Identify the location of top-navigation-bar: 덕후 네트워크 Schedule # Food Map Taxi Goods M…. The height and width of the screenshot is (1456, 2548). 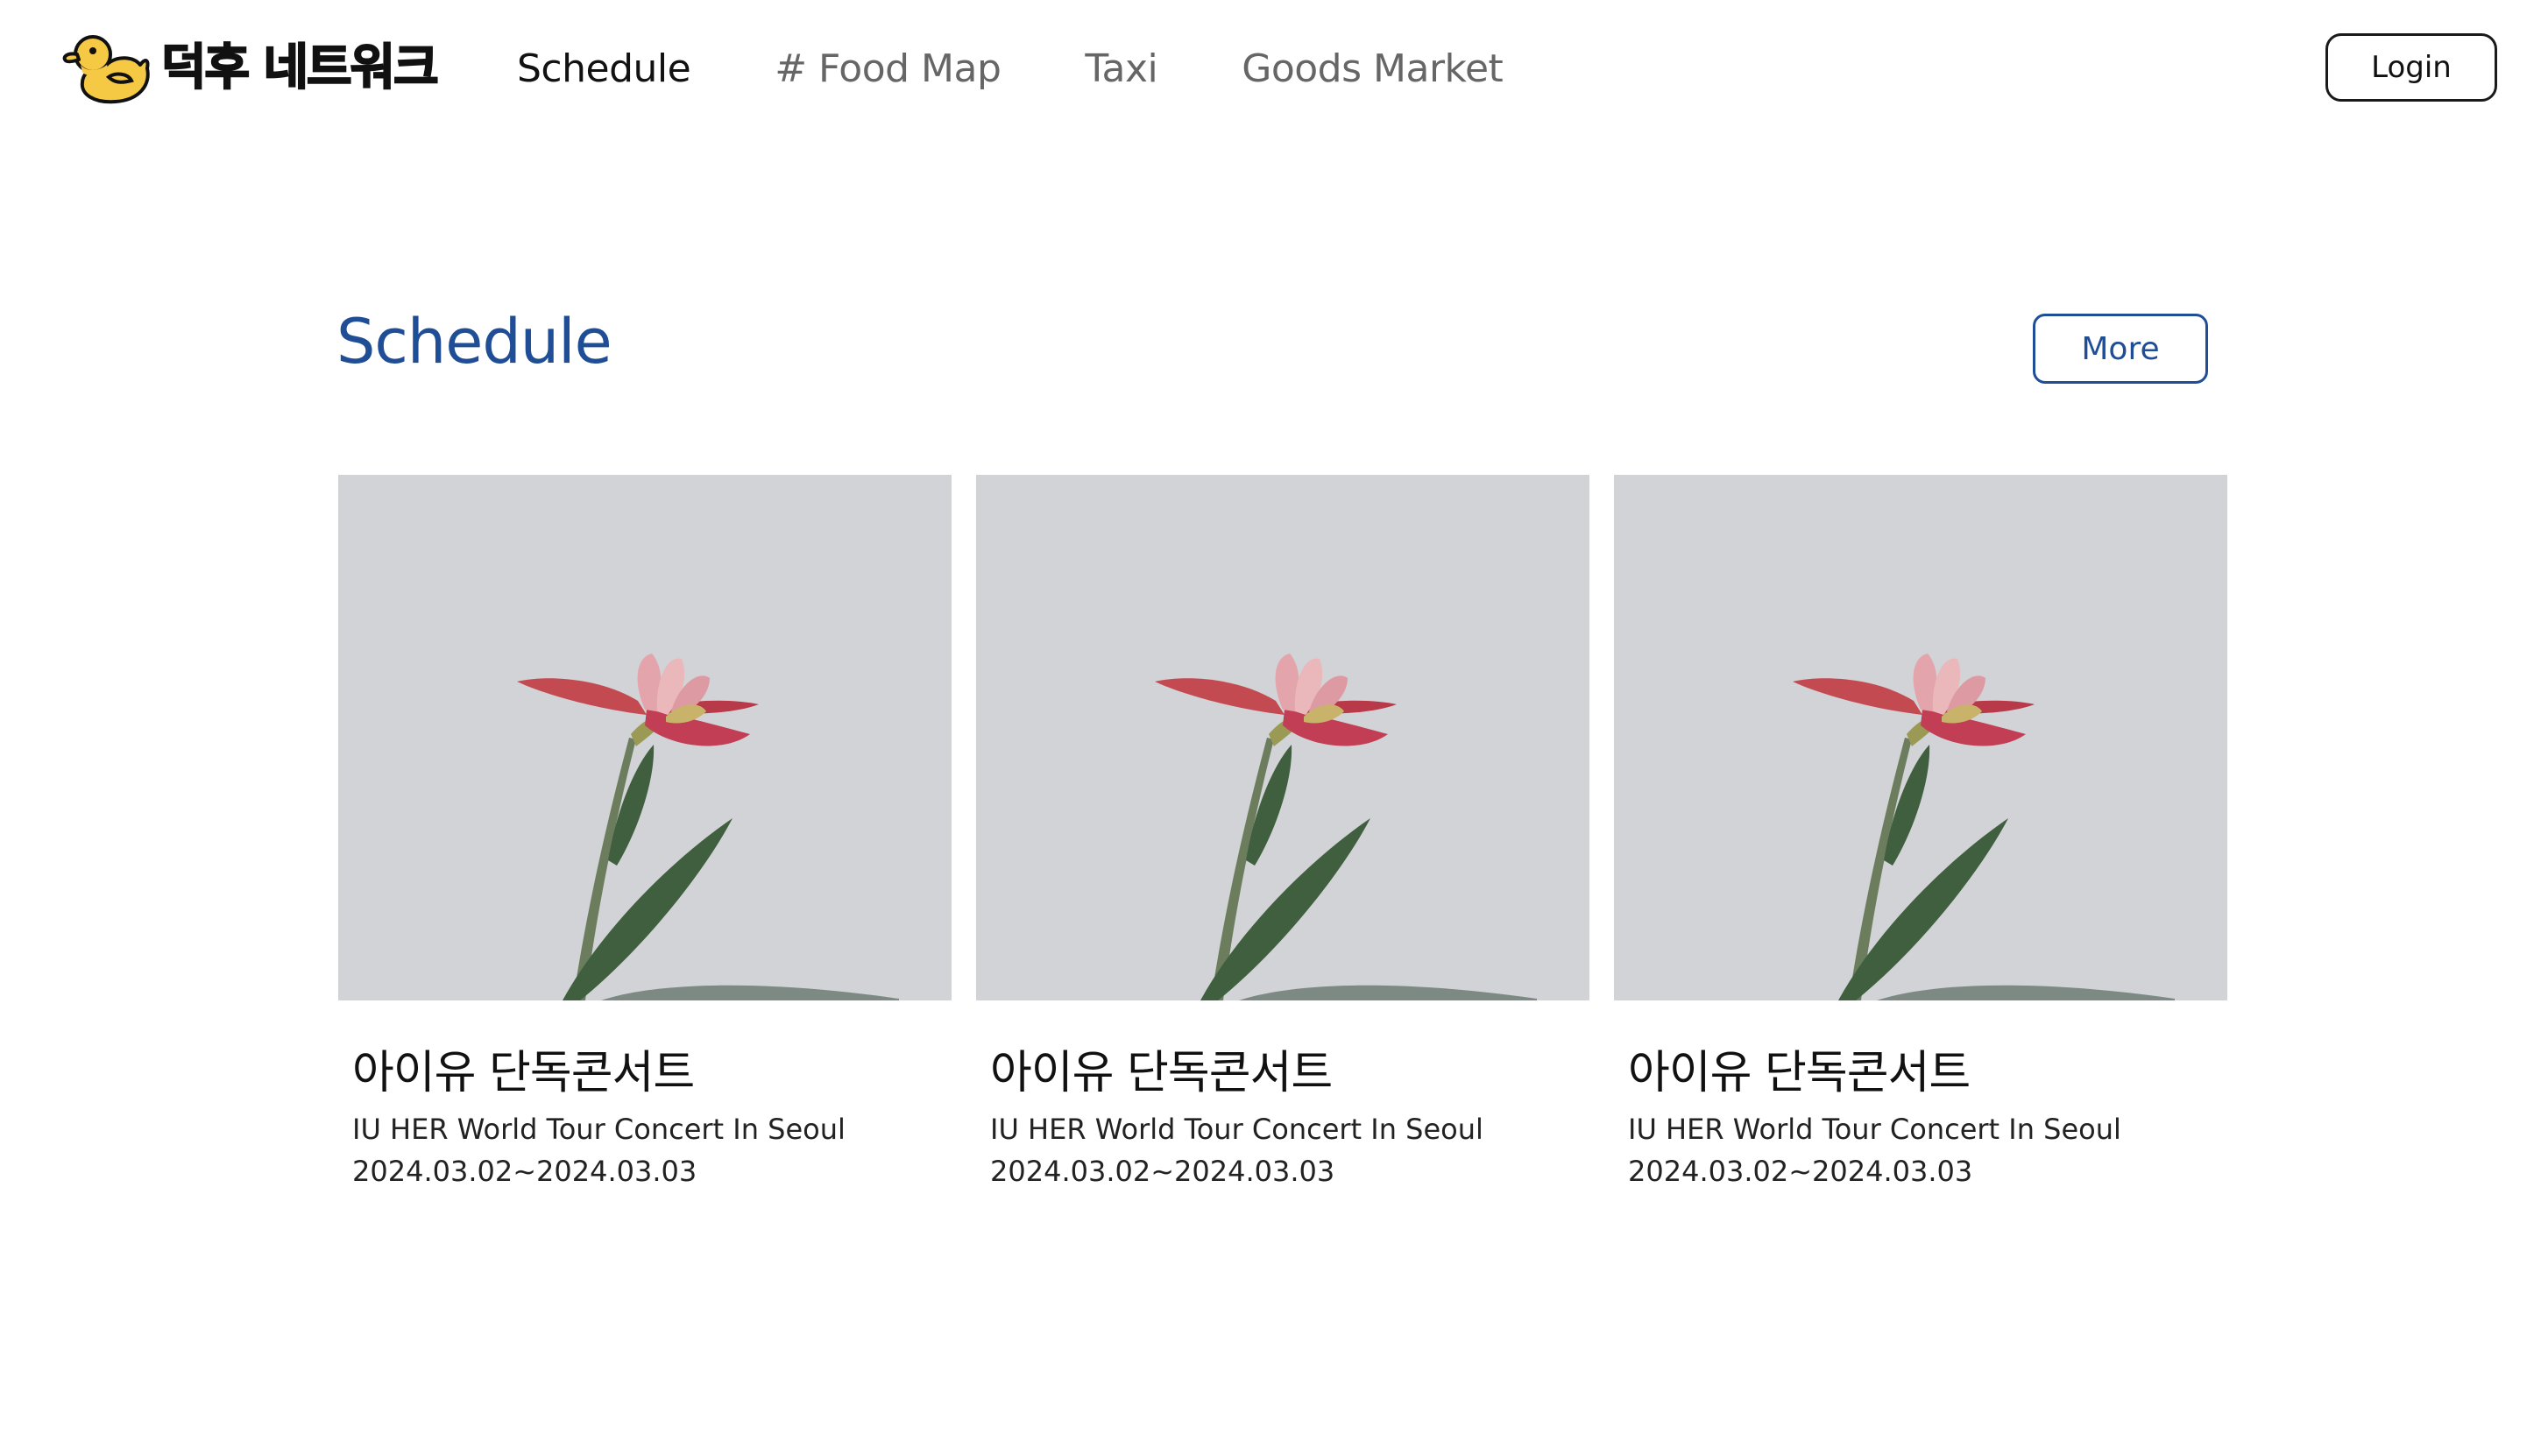
(1274, 68).